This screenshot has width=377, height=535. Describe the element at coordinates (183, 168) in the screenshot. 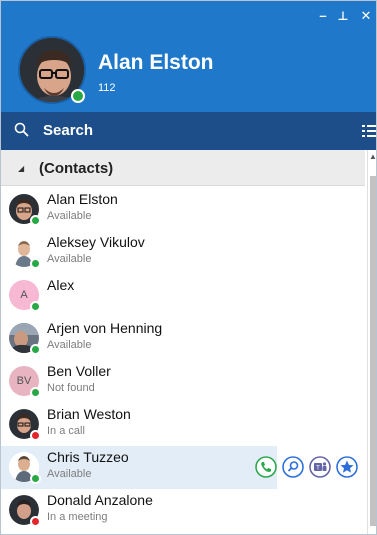

I see `group-header-contacts: ◢ (Contacts)` at that location.